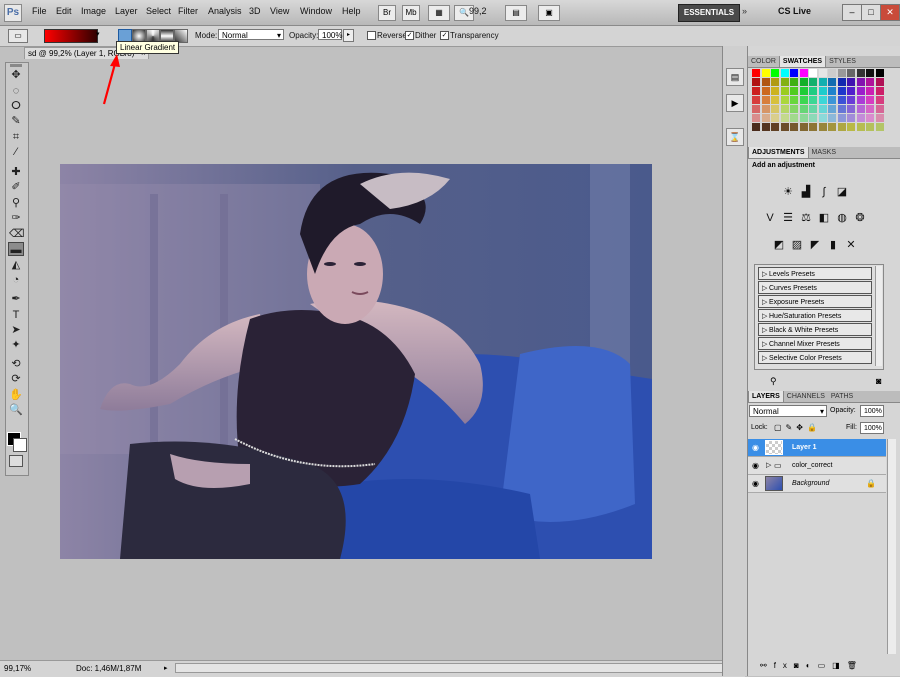 The height and width of the screenshot is (677, 900). Describe the element at coordinates (158, 11) in the screenshot. I see `menu-select: Select` at that location.